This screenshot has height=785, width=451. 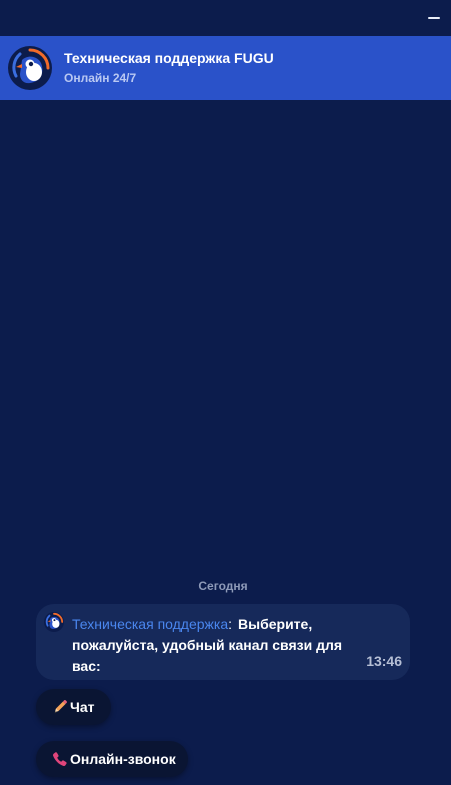 What do you see at coordinates (384, 661) in the screenshot?
I see `message-time: 13:46` at bounding box center [384, 661].